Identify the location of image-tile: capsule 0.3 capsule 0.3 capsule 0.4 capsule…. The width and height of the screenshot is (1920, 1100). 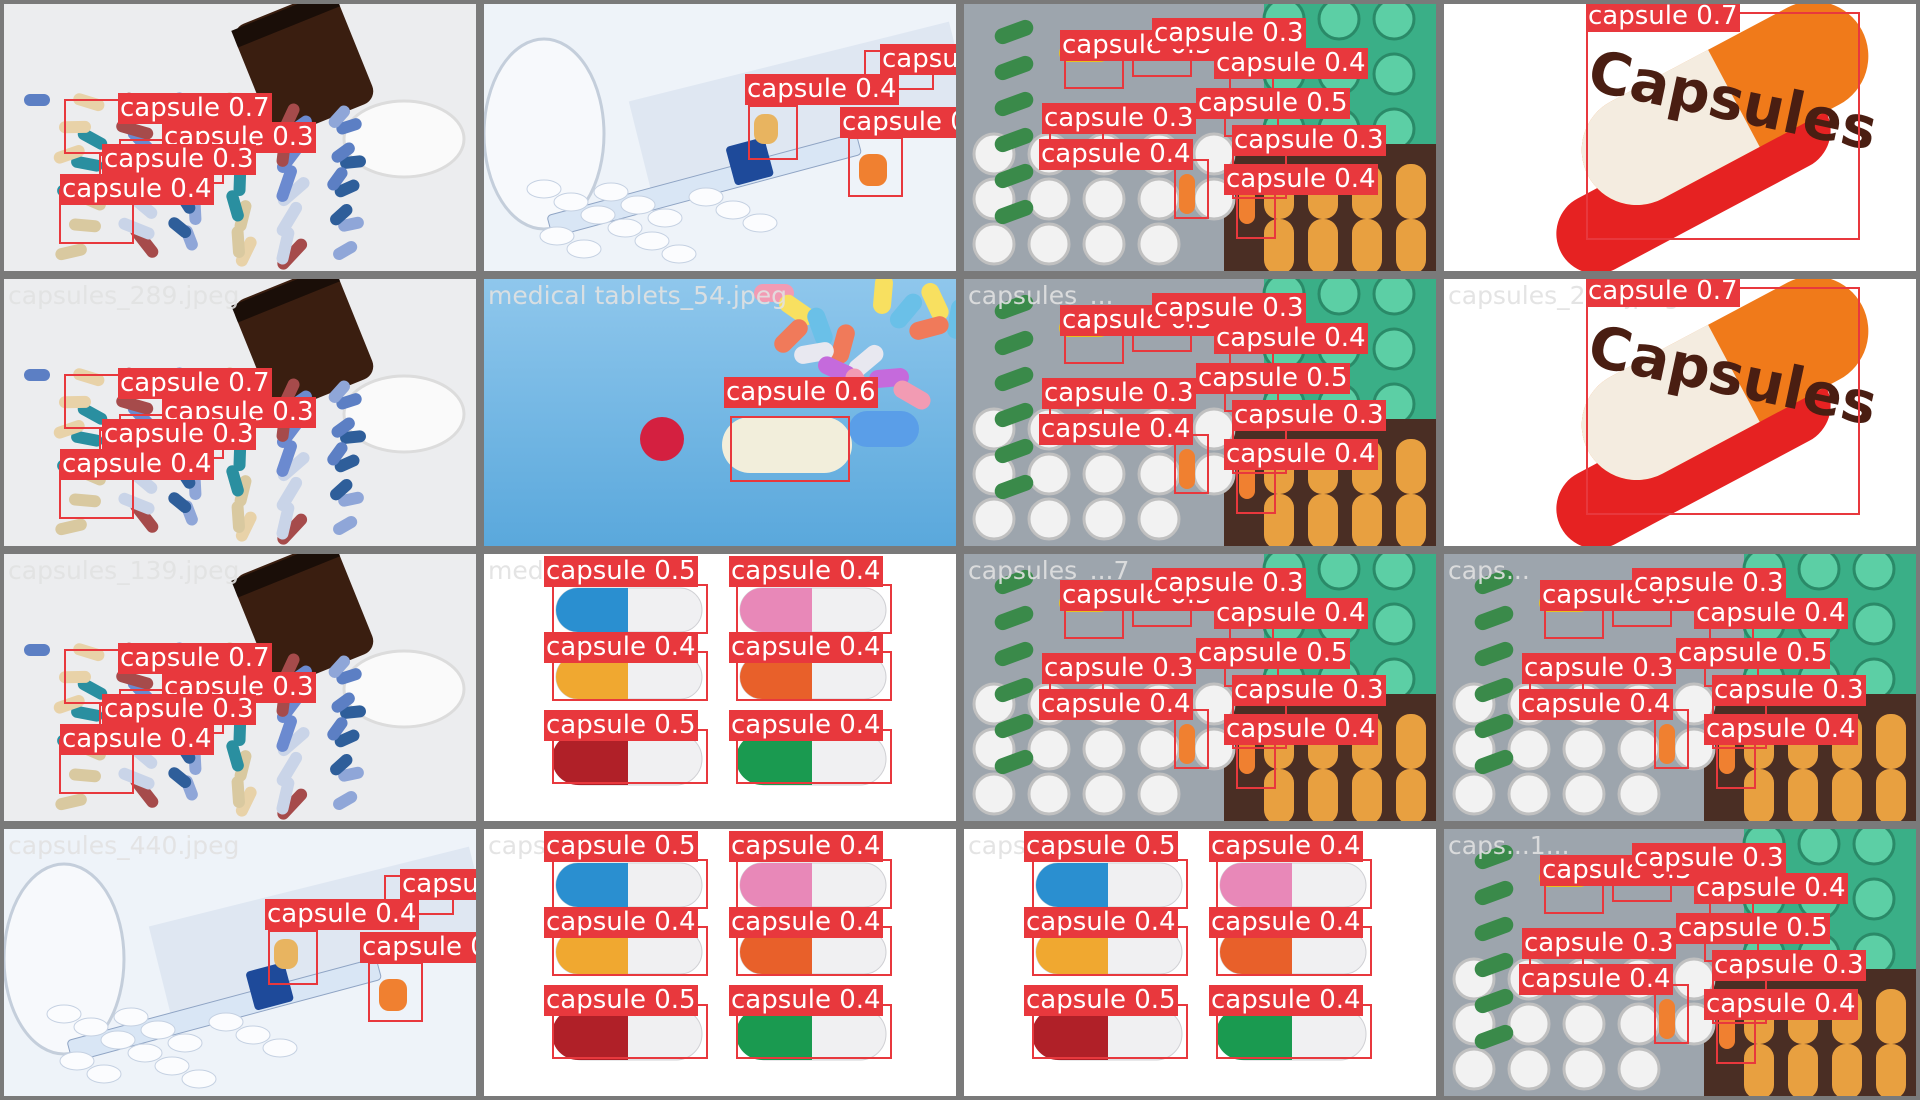
(1200, 137).